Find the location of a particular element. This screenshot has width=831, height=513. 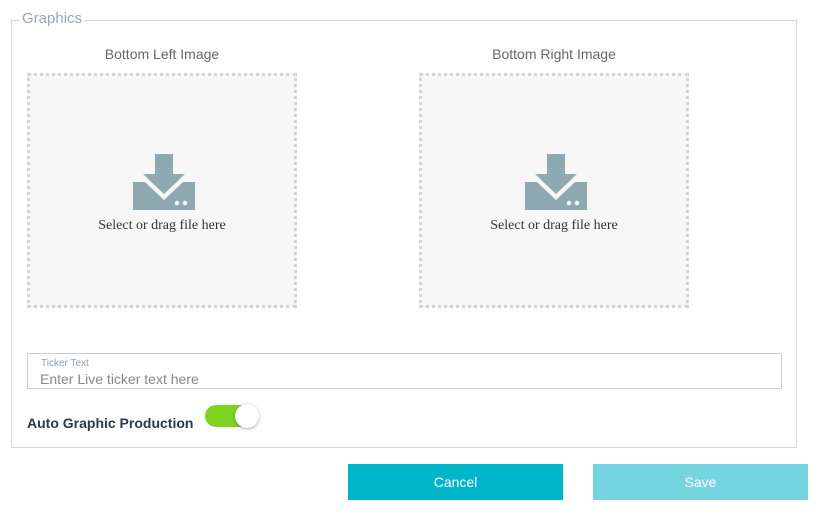

save-button: Save is located at coordinates (700, 482).